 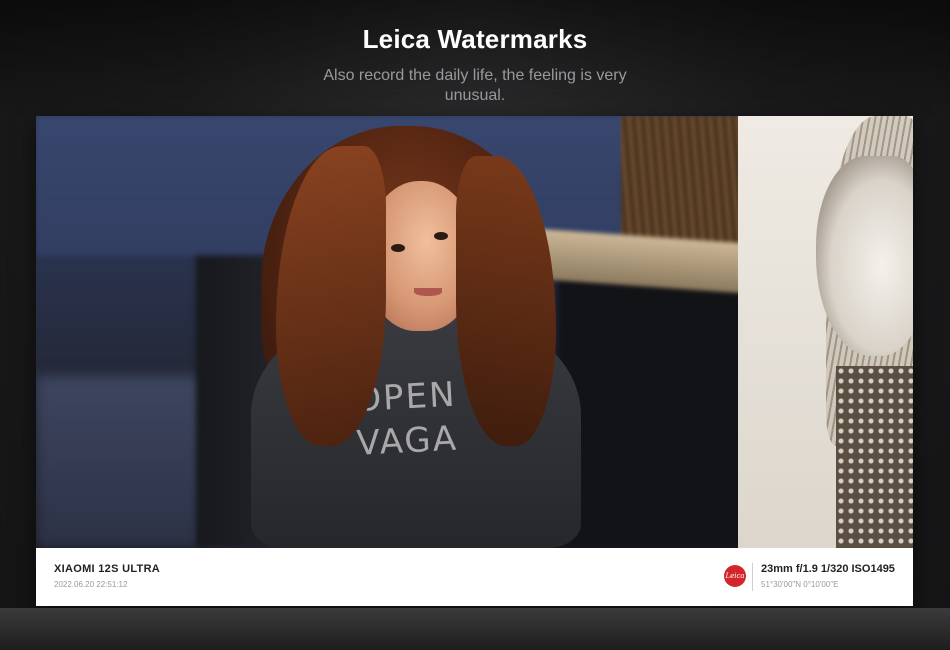 I want to click on watermark-divider, so click(x=752, y=577).